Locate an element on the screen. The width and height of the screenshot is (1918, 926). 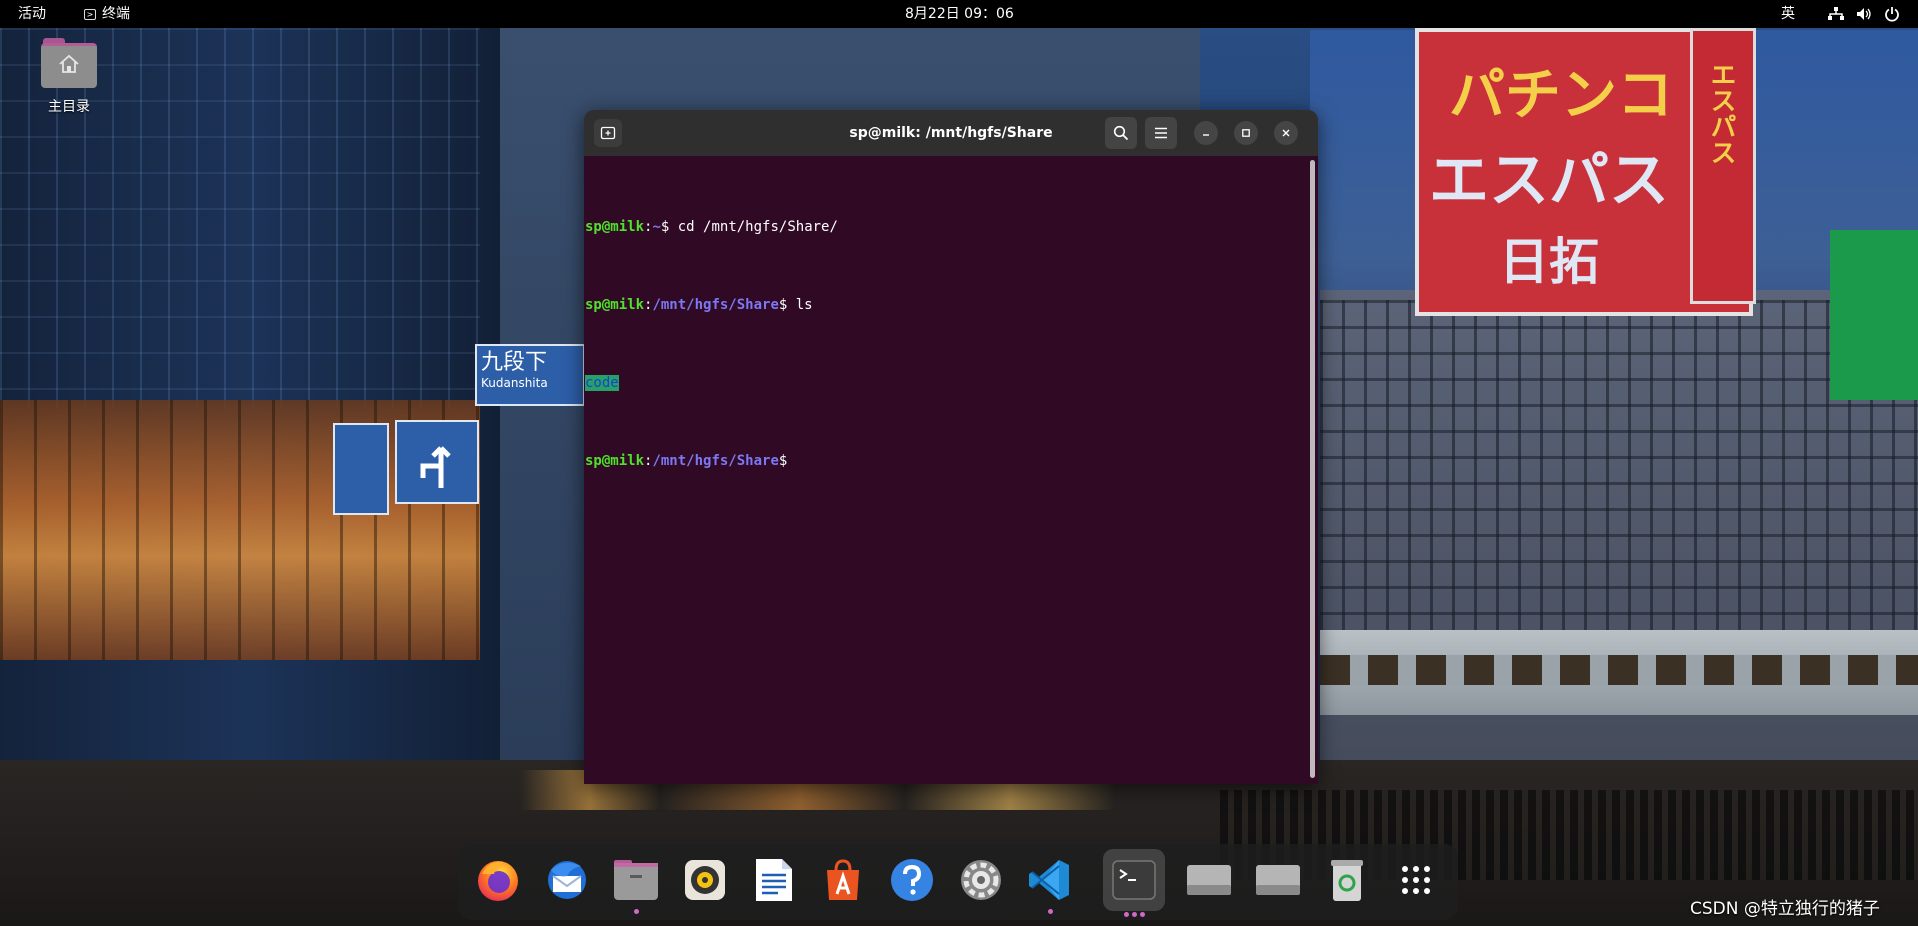
dock-writer is located at coordinates (774, 880).